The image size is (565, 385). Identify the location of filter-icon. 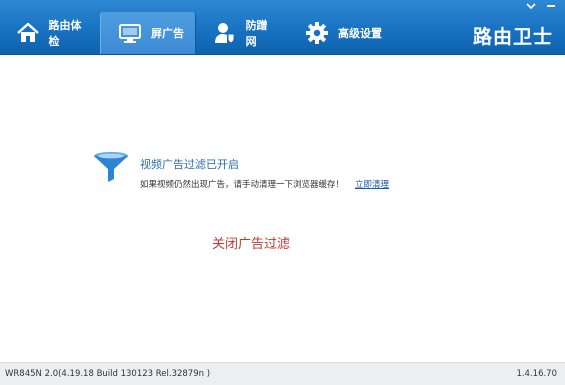
(111, 170).